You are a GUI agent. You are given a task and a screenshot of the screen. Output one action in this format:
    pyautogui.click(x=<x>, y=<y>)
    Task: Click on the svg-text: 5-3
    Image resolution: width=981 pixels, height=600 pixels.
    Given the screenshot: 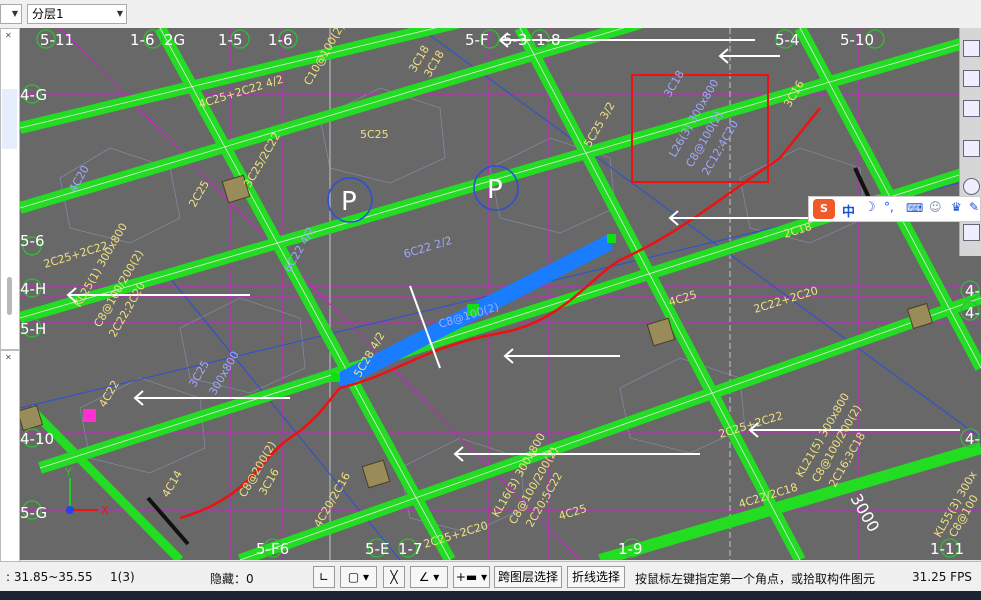 What is the action you would take?
    pyautogui.click(x=515, y=40)
    